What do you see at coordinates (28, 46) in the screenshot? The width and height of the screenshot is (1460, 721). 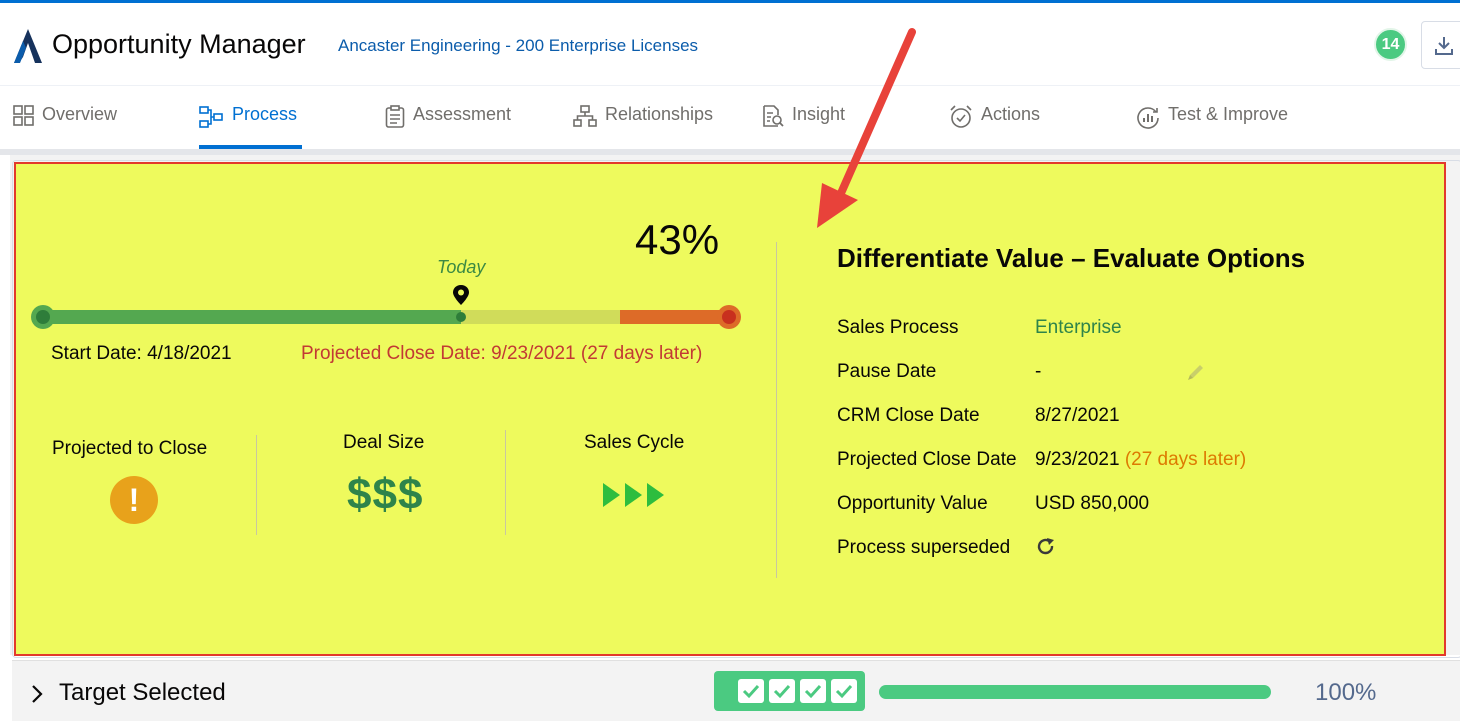 I see `app-logo-icon` at bounding box center [28, 46].